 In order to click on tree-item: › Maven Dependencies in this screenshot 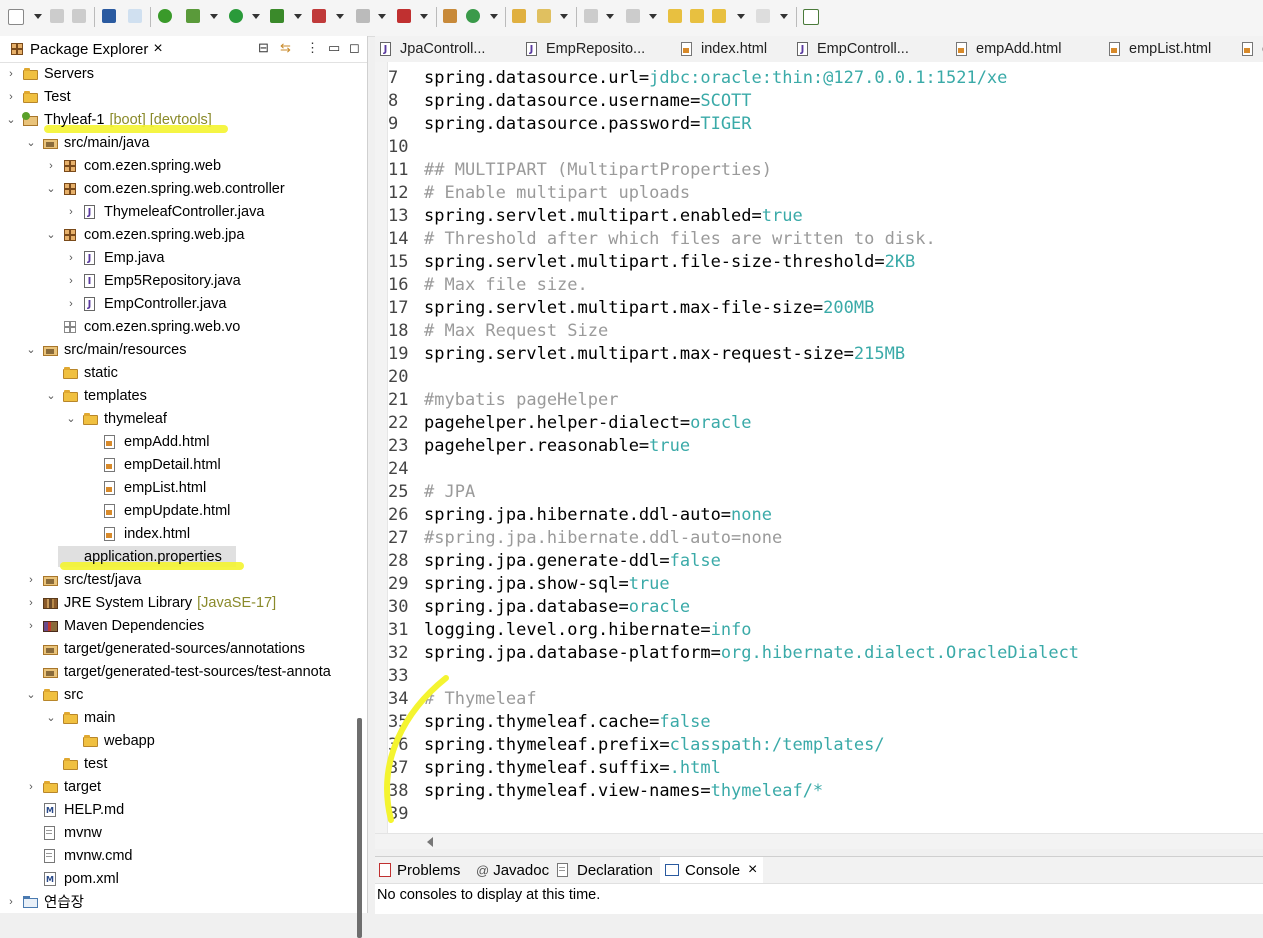, I will do `click(179, 625)`.